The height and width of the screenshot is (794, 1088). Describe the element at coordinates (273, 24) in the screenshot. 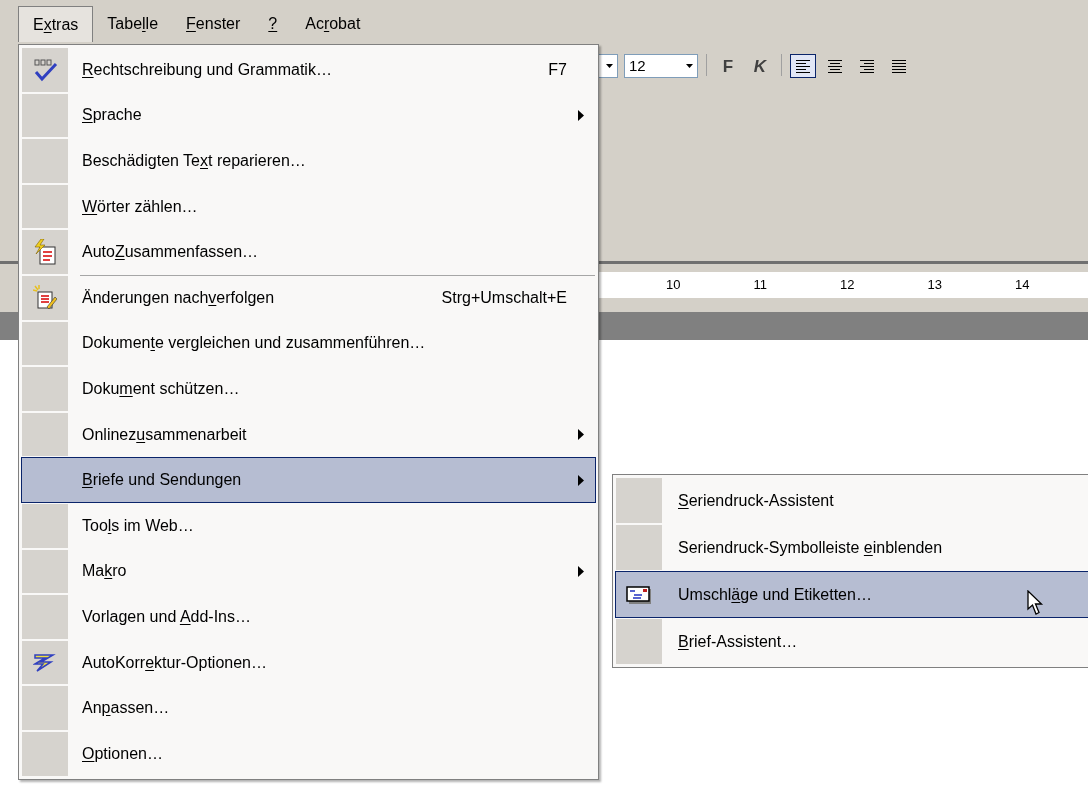

I see `menu-bar-item: ?` at that location.